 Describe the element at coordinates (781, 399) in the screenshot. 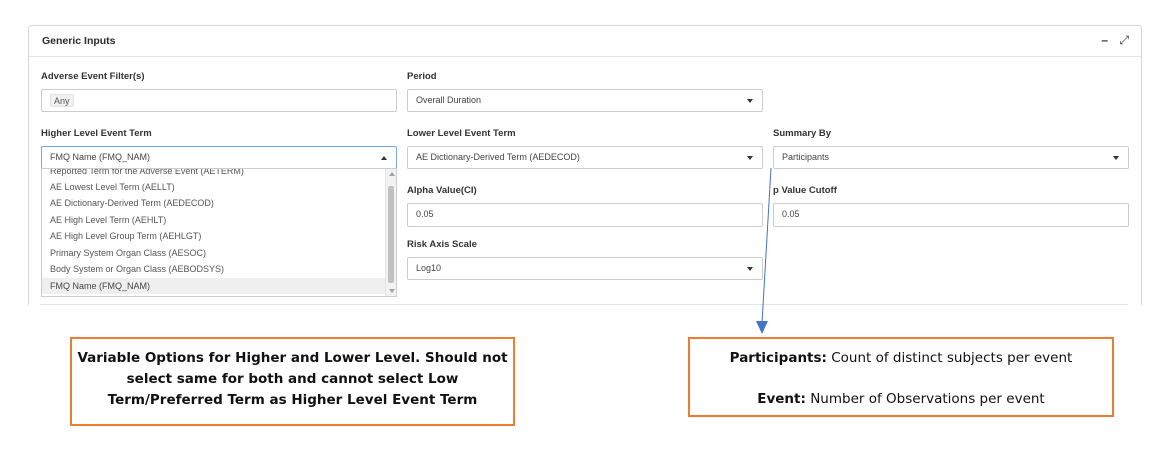

I see `event-term: Event:` at that location.